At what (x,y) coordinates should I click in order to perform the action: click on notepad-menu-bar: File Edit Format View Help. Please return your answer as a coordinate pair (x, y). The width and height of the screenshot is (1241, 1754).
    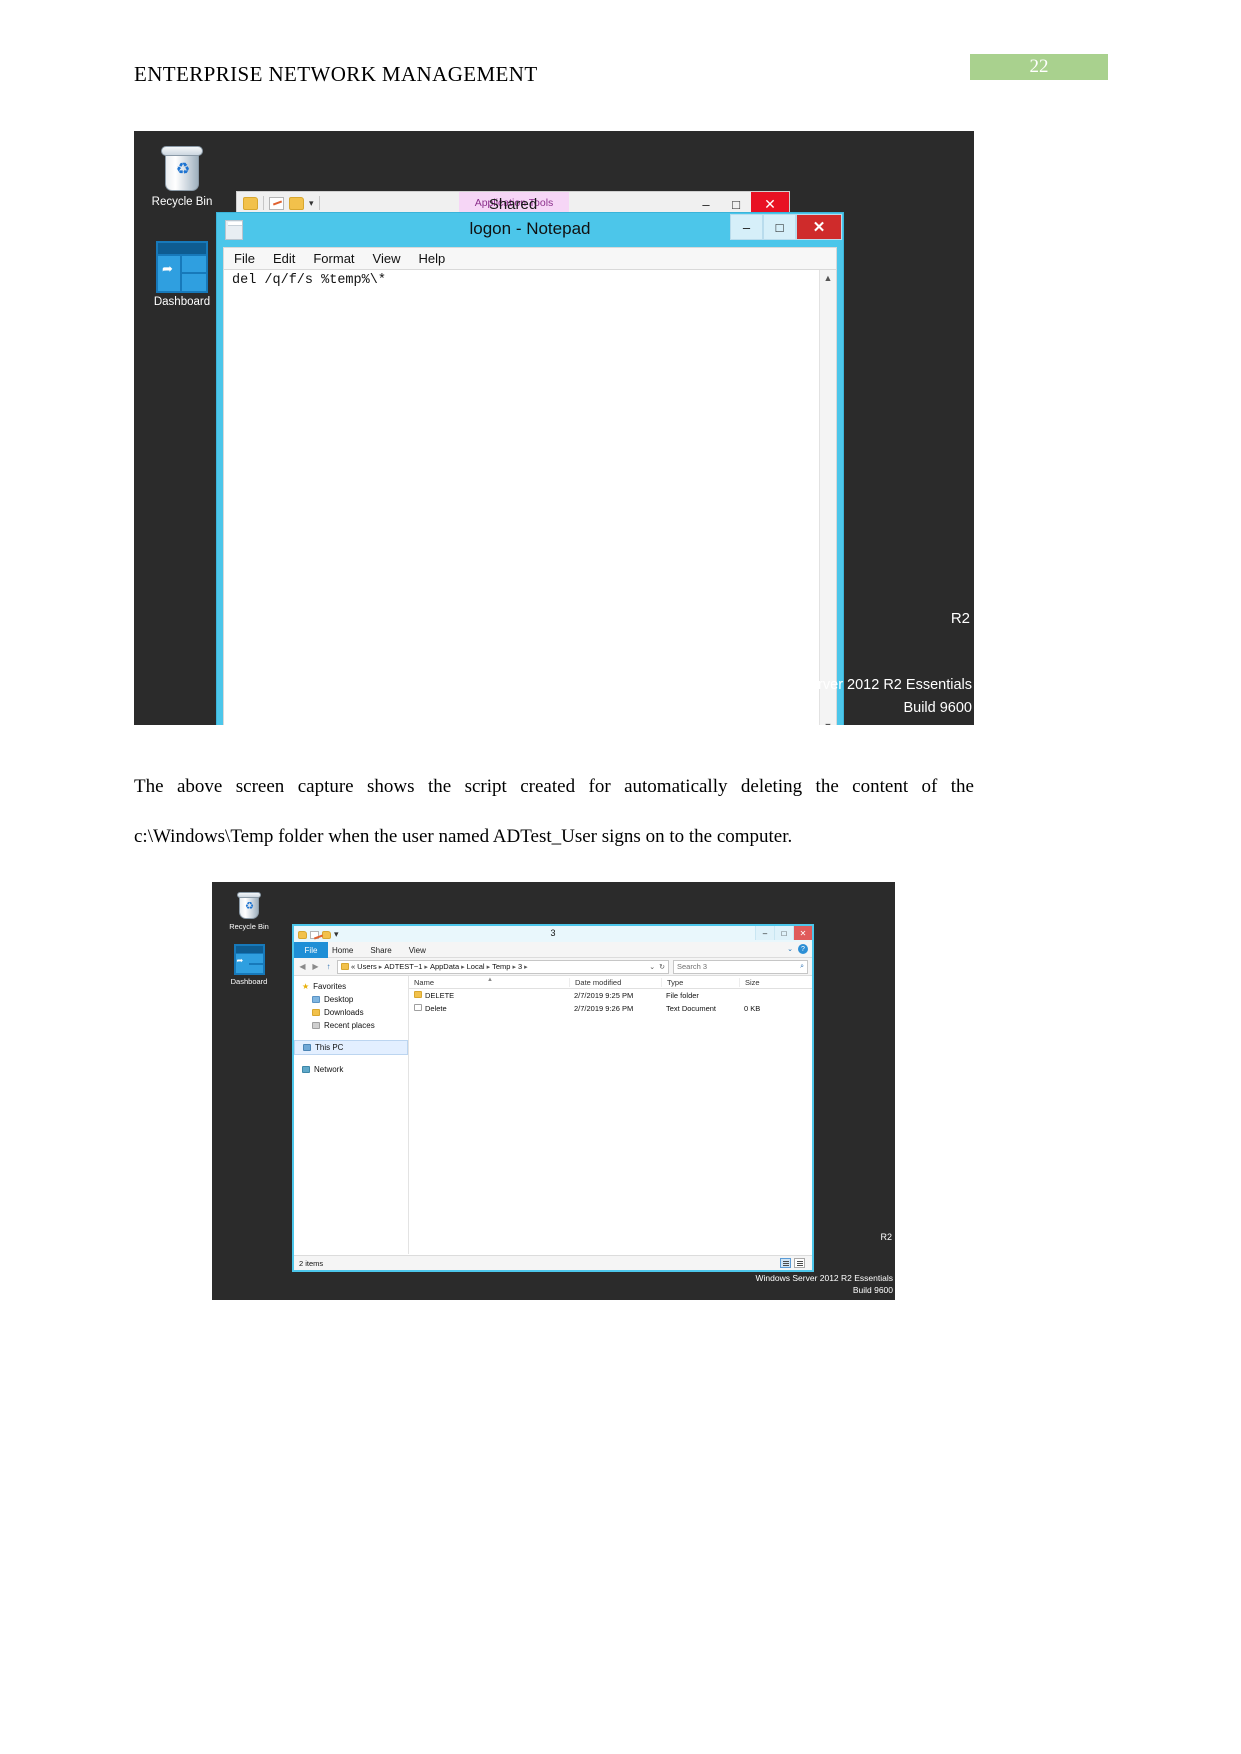
    Looking at the image, I should click on (530, 258).